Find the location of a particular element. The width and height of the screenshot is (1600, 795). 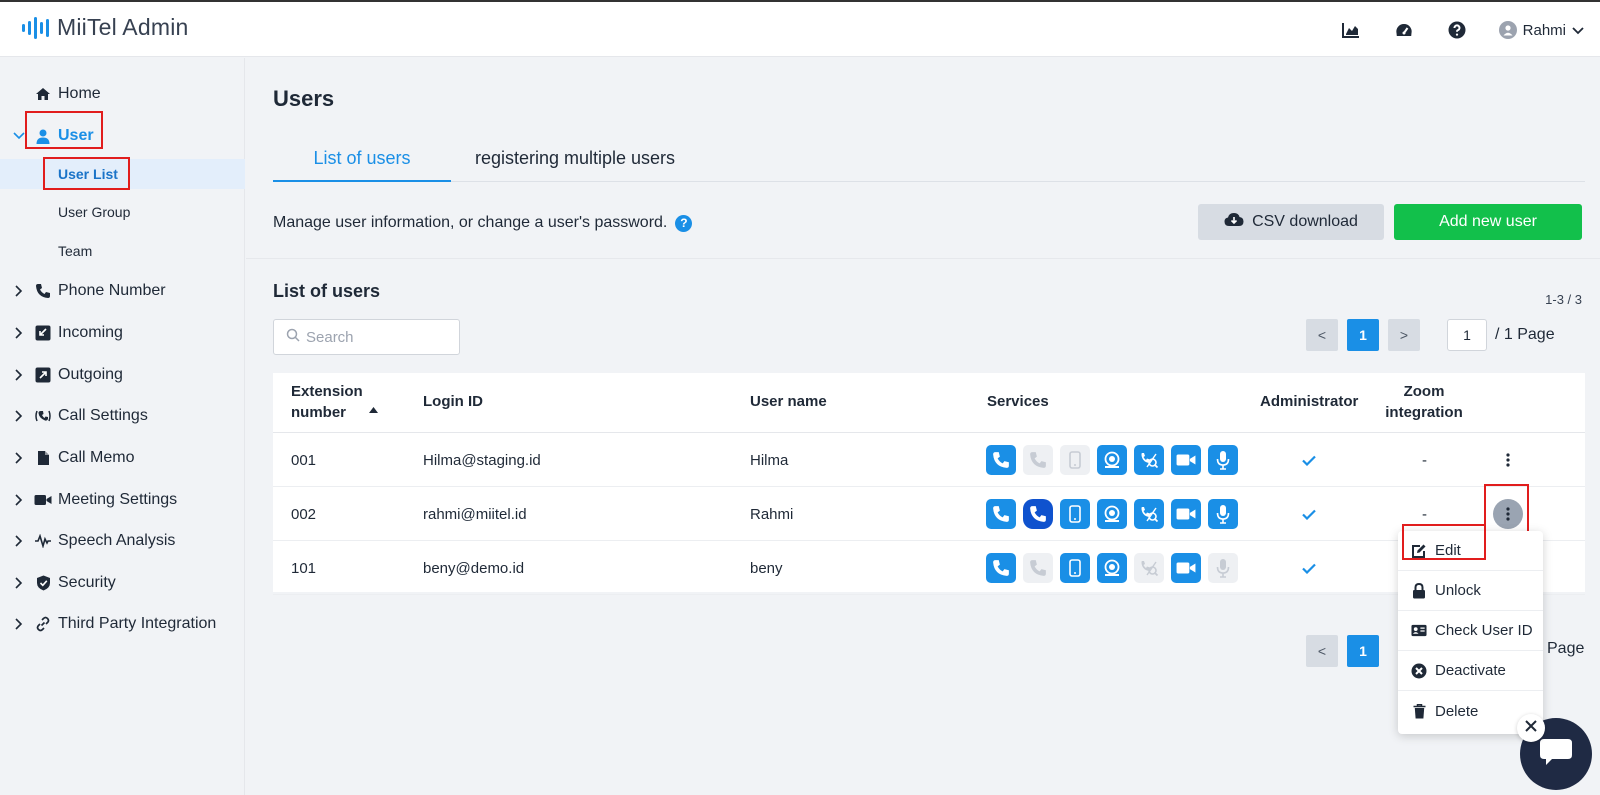

page-number-input: 1 is located at coordinates (1467, 335).